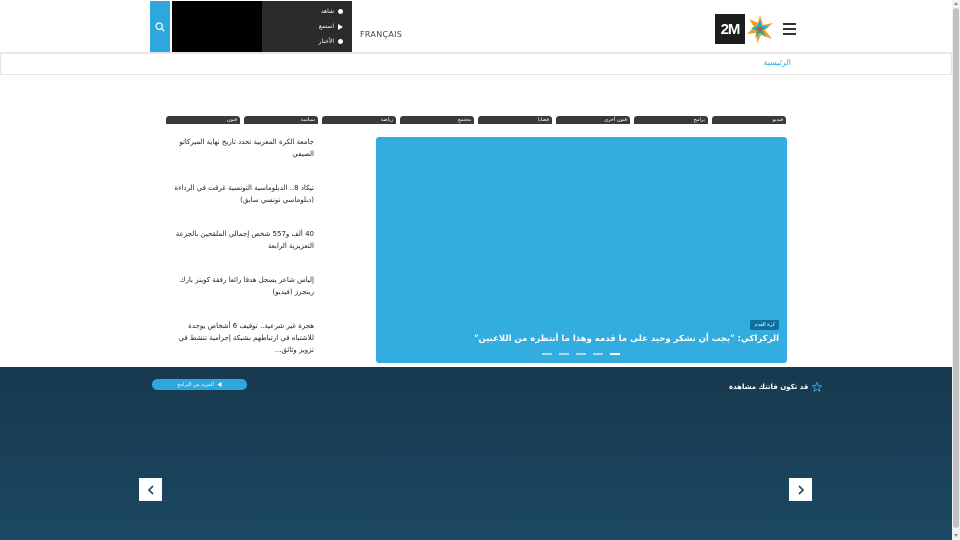 The image size is (960, 540). Describe the element at coordinates (327, 11) in the screenshot. I see `live-menu-label: شاهد` at that location.